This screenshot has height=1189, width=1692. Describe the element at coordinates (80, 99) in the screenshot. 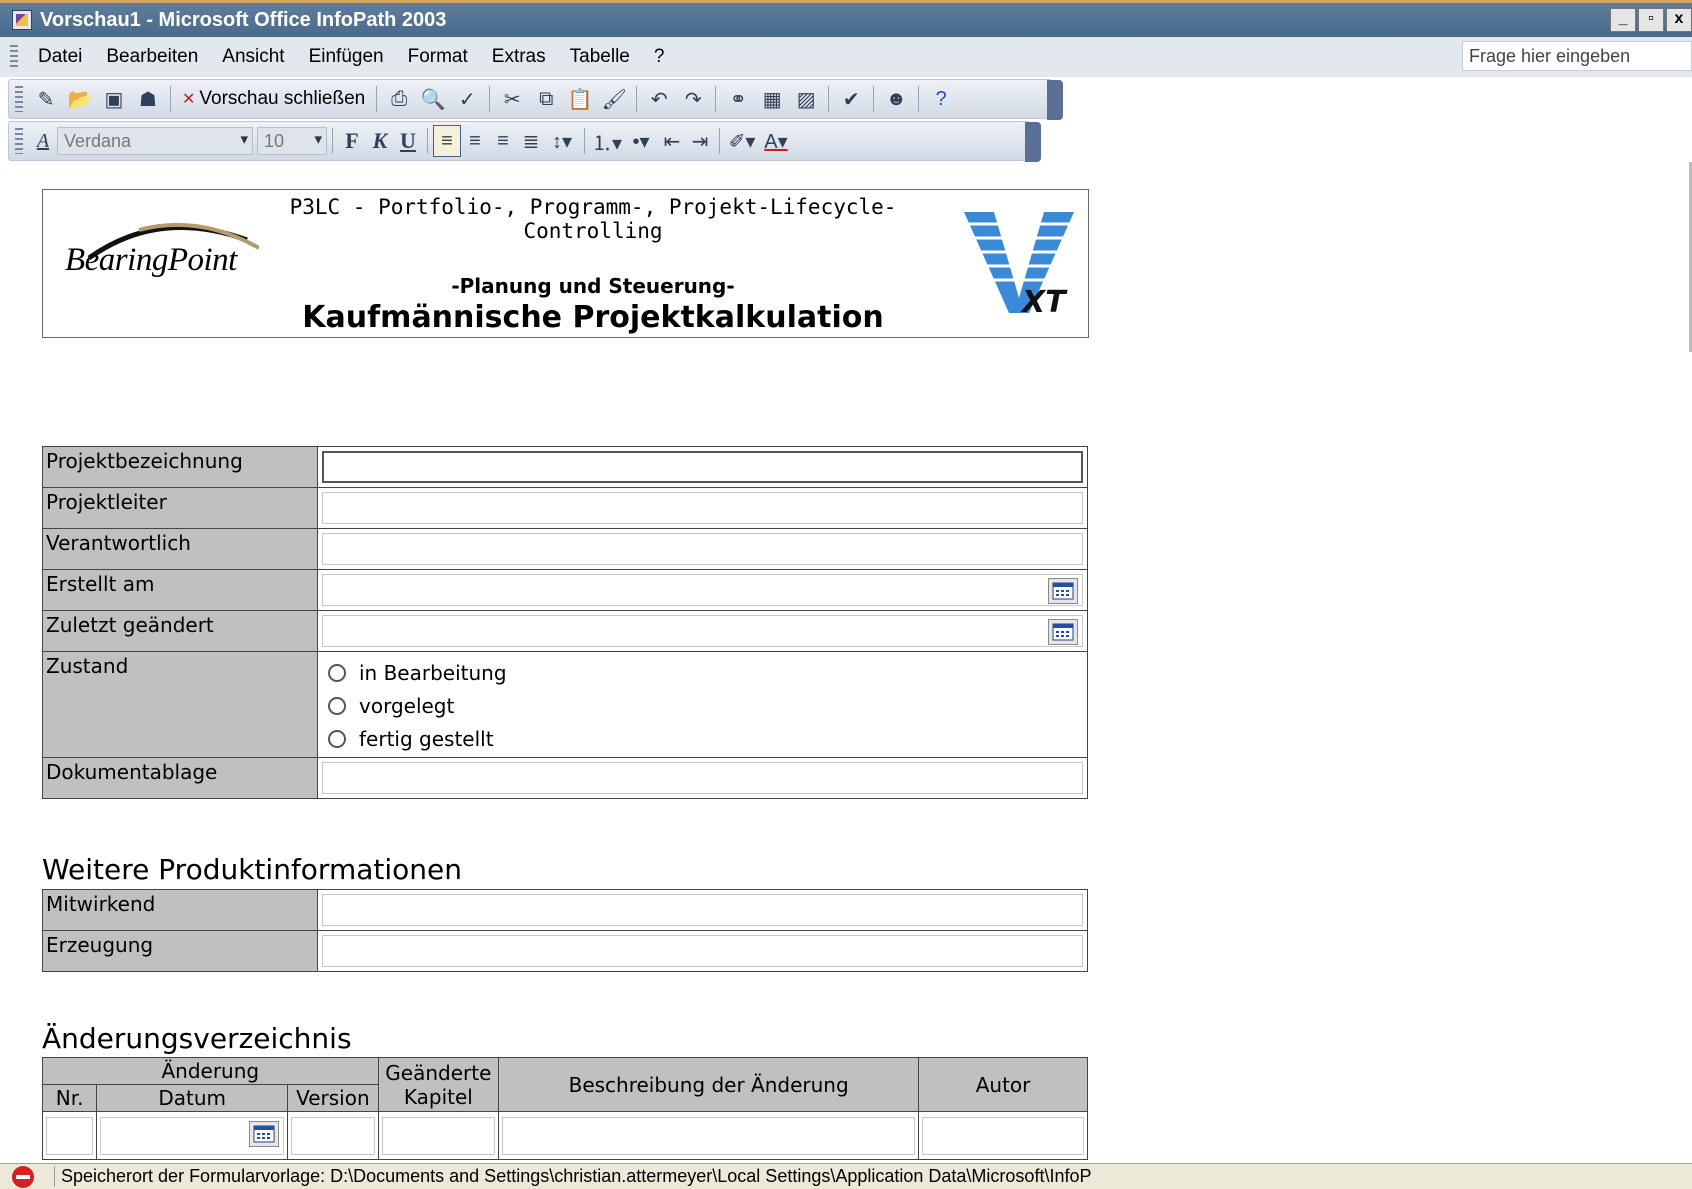

I see `open-folder-icon: 📂` at that location.